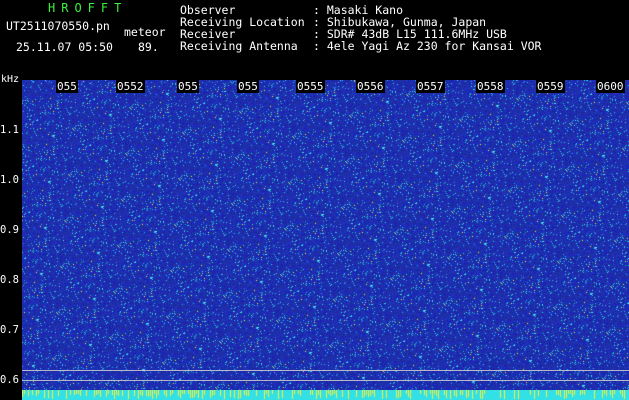  Describe the element at coordinates (9, 130) in the screenshot. I see `y-tick: 1.1` at that location.